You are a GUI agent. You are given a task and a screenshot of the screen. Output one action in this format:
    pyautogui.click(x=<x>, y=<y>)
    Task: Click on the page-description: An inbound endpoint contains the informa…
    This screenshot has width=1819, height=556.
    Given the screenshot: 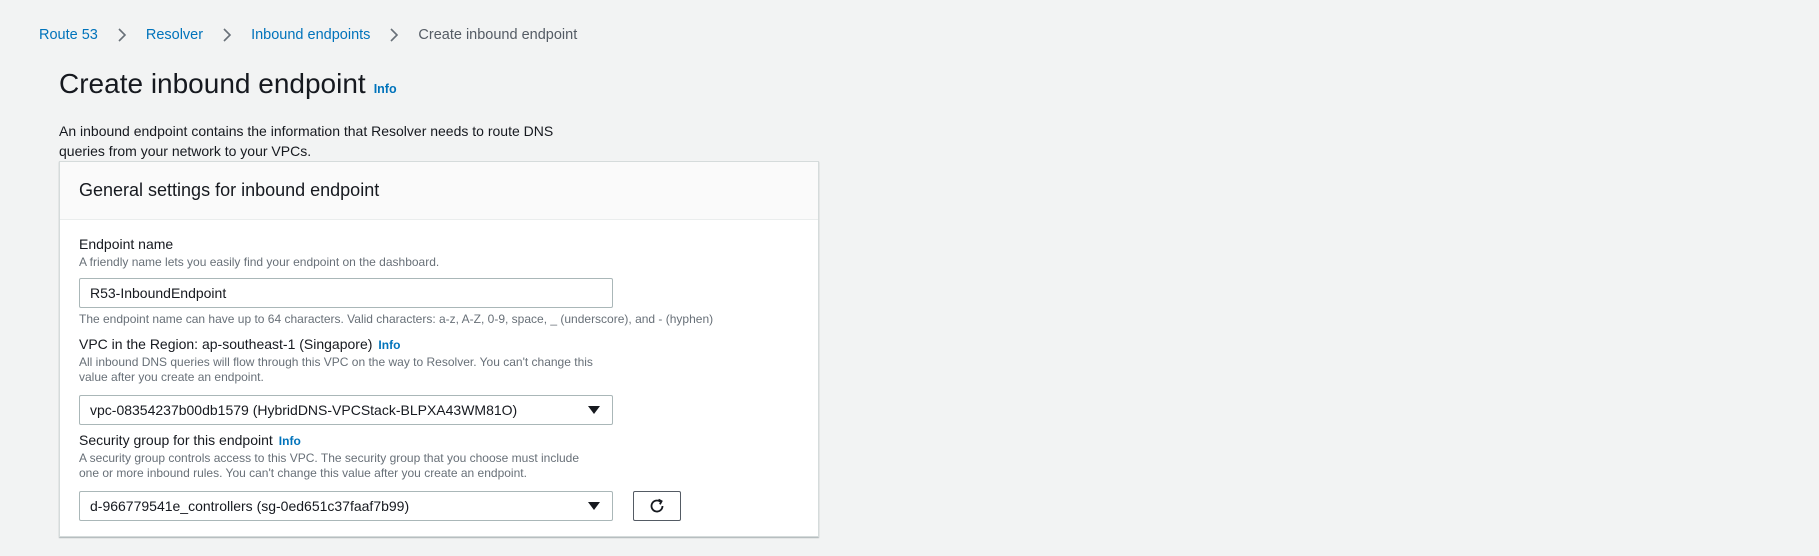 What is the action you would take?
    pyautogui.click(x=306, y=141)
    